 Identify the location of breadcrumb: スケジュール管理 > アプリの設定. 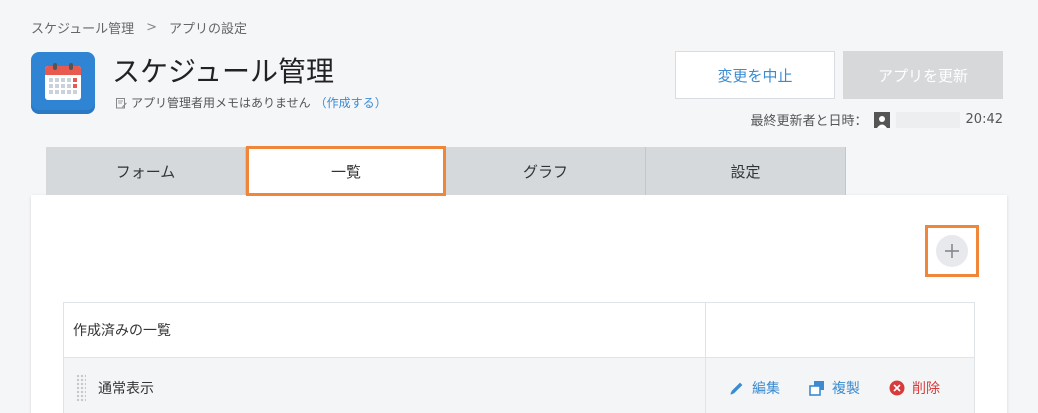
(139, 27).